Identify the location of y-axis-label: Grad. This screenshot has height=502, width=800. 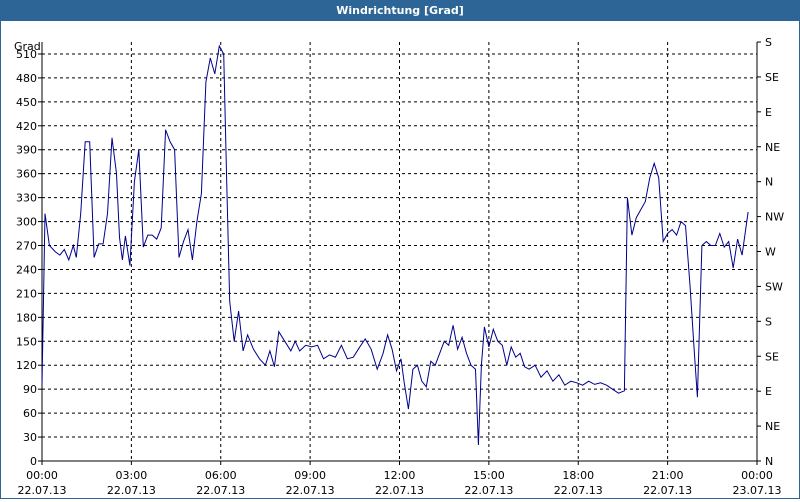
(27, 46).